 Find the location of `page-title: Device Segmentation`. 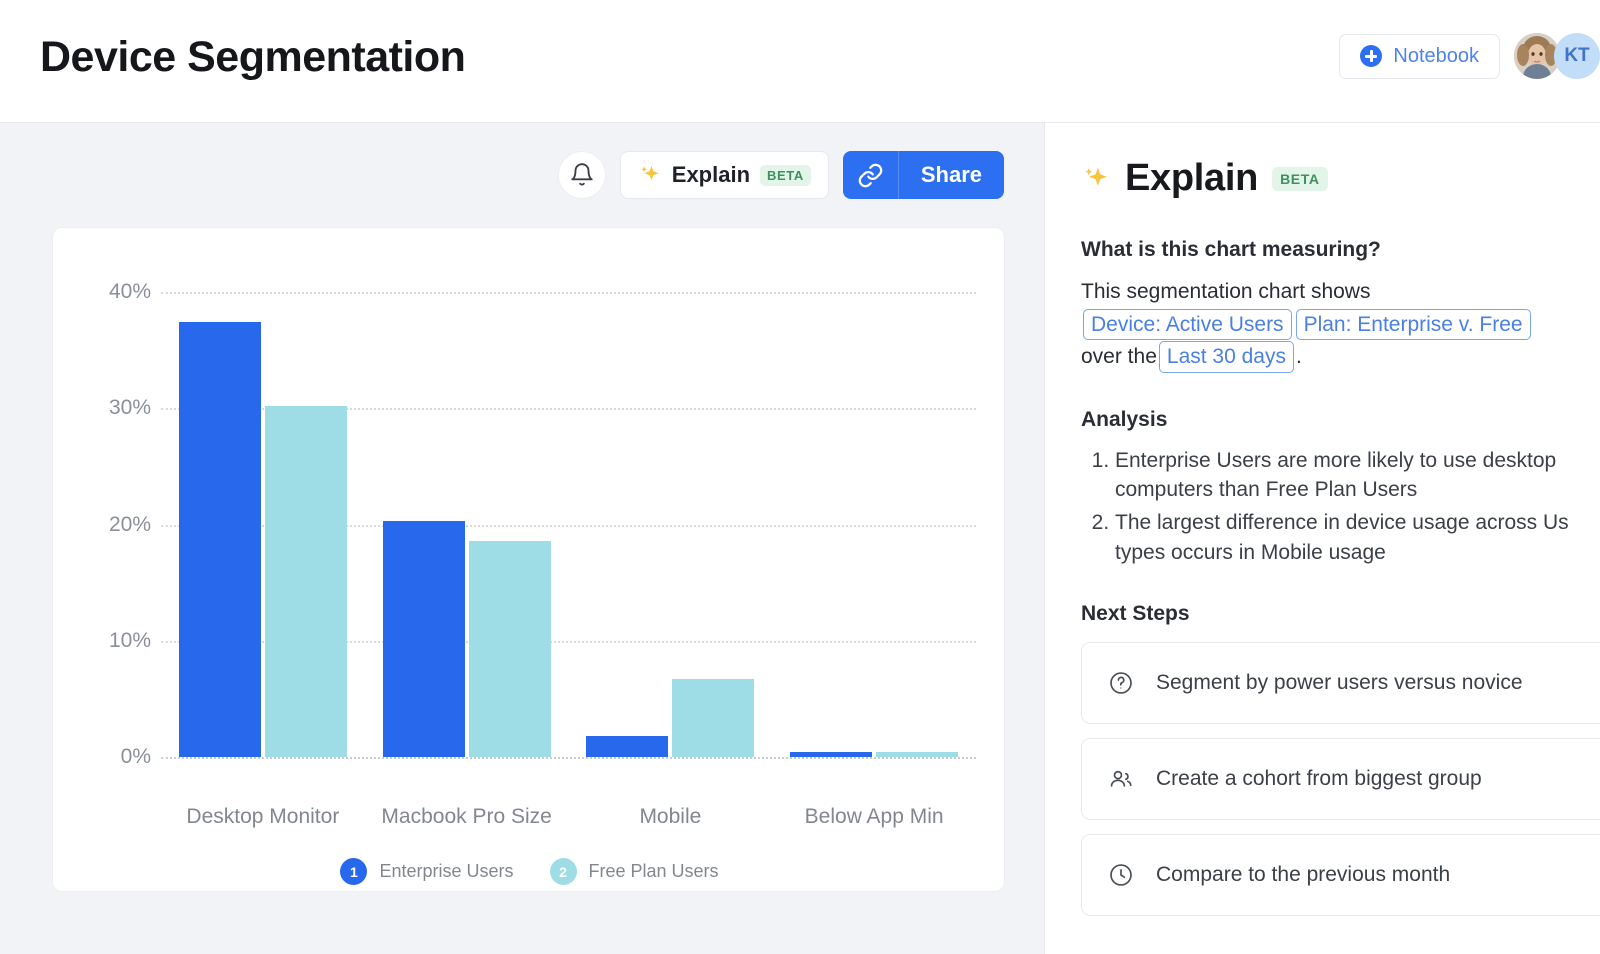

page-title: Device Segmentation is located at coordinates (253, 57).